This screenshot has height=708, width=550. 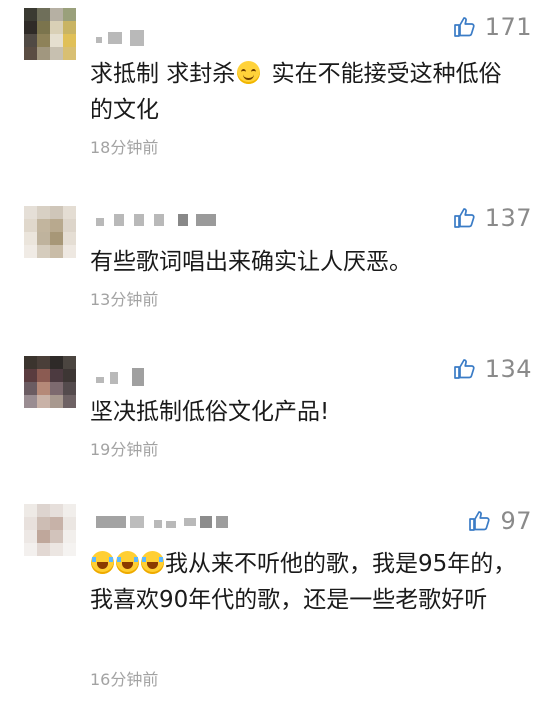 What do you see at coordinates (516, 521) in the screenshot?
I see `like-count: 97` at bounding box center [516, 521].